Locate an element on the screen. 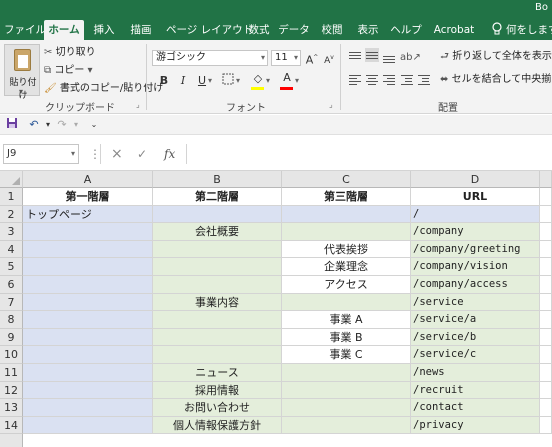 The height and width of the screenshot is (447, 552). cell-e10 is located at coordinates (546, 355).